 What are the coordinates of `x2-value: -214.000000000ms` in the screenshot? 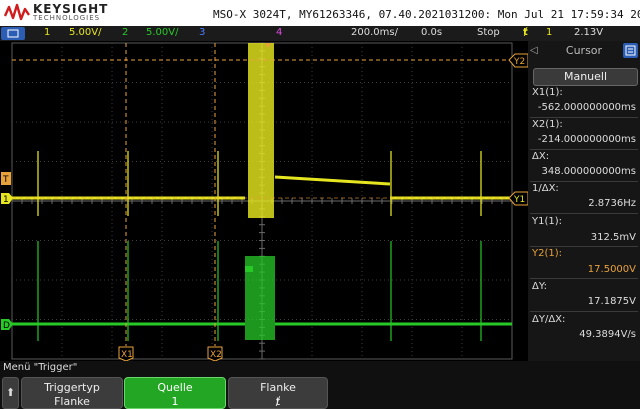 It's located at (586, 139).